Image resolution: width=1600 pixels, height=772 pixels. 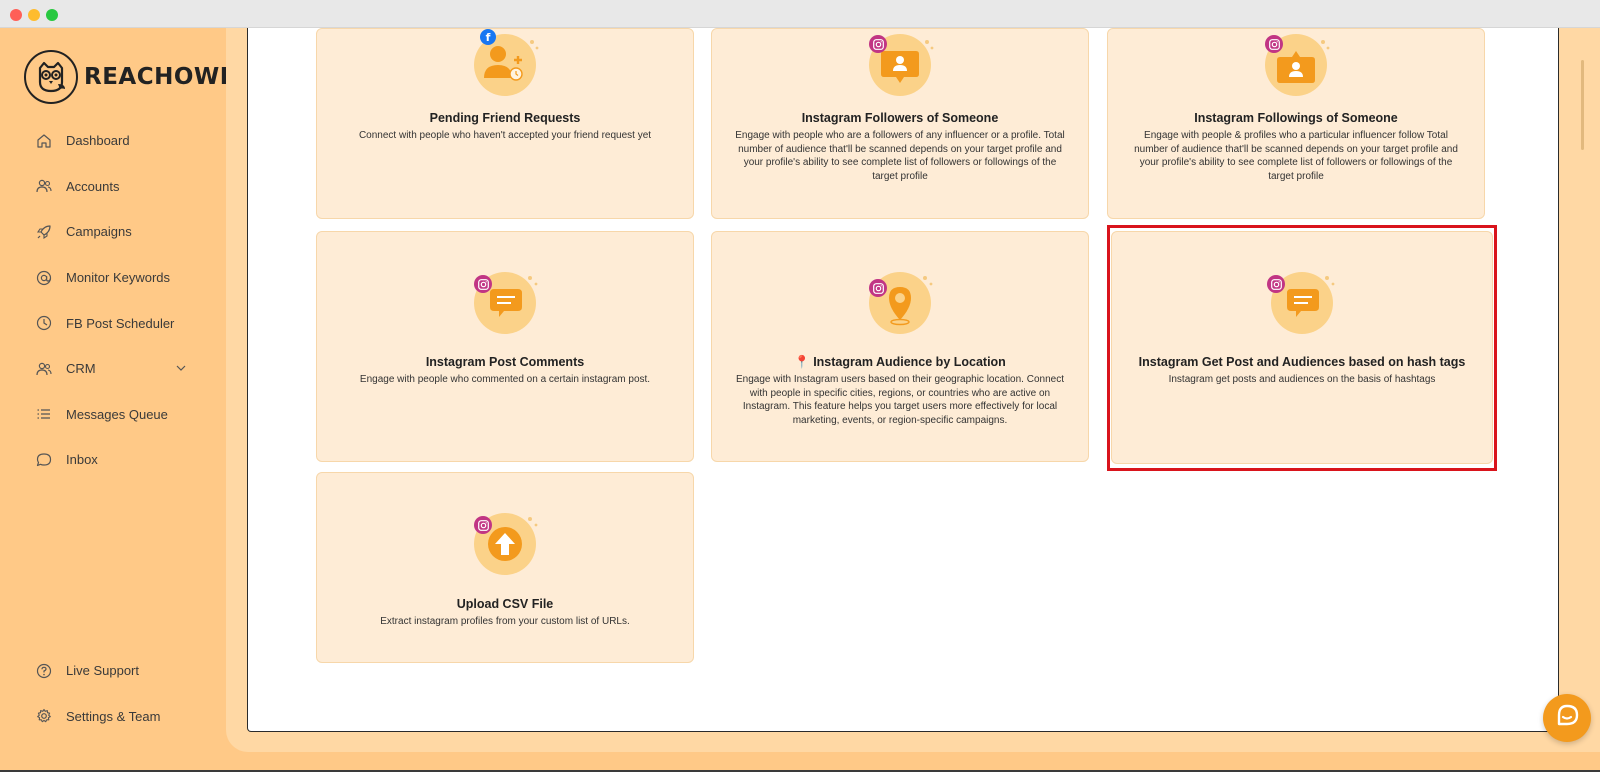 I want to click on sidebar-item-accounts: Accounts, so click(x=113, y=187).